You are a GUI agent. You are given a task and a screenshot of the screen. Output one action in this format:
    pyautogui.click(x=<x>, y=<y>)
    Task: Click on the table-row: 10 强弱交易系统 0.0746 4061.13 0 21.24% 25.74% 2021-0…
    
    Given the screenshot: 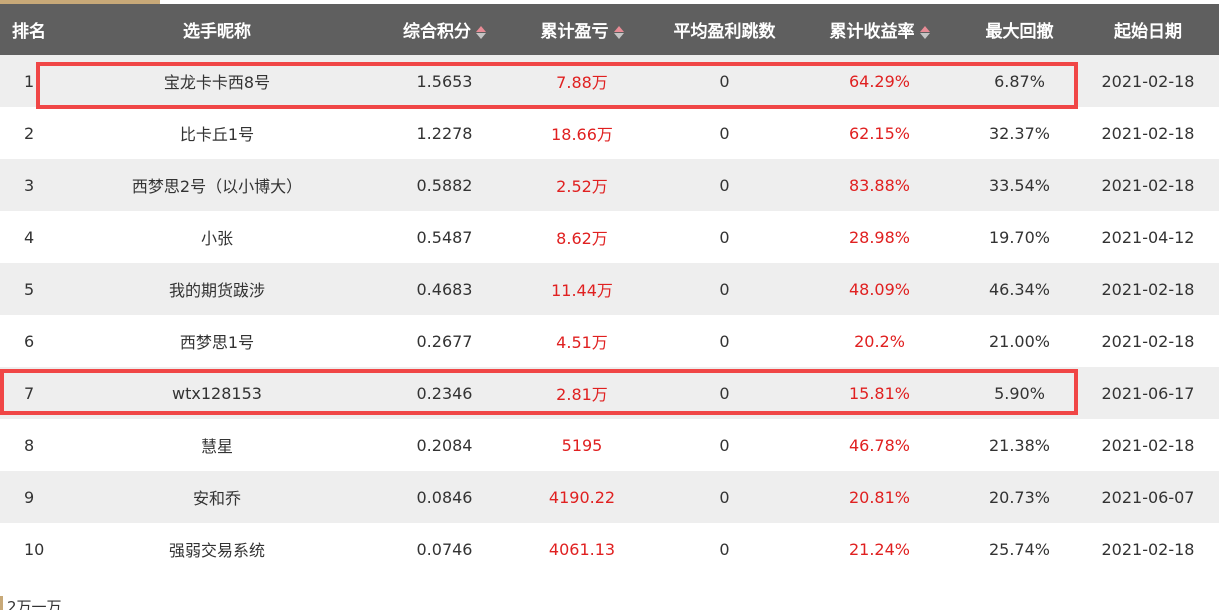 What is the action you would take?
    pyautogui.click(x=609, y=549)
    